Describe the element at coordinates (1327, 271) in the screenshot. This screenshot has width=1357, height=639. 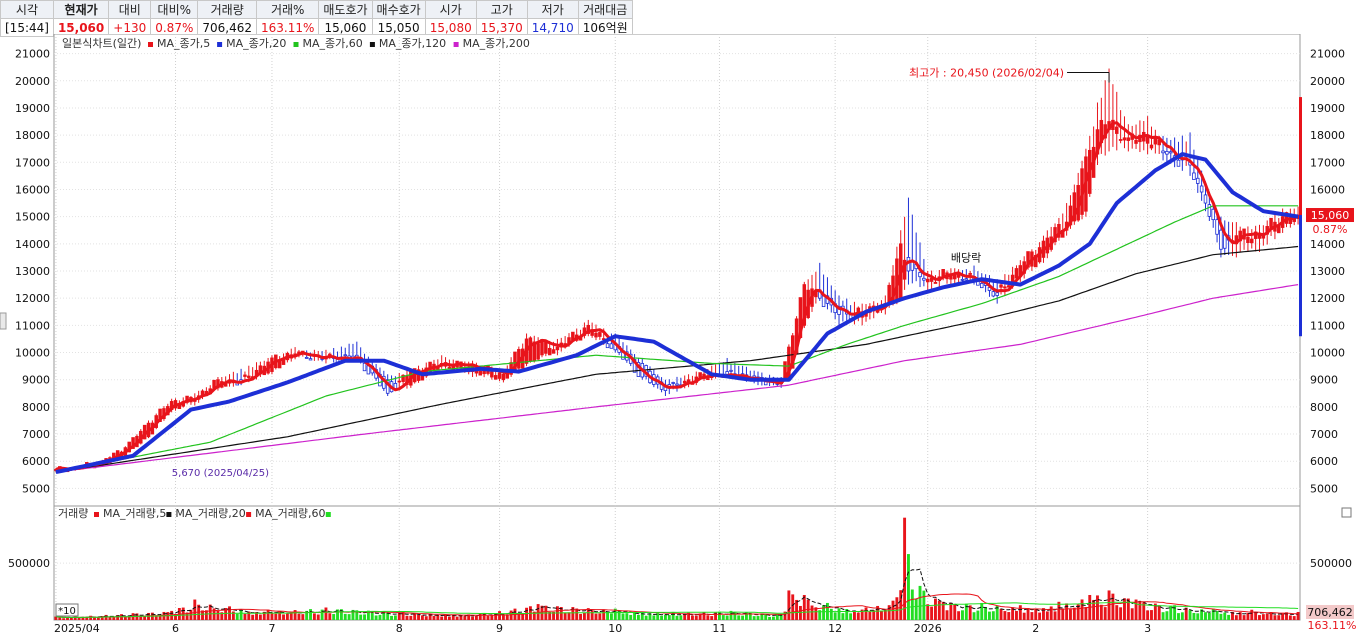
I see `price-tick-right: 13000` at that location.